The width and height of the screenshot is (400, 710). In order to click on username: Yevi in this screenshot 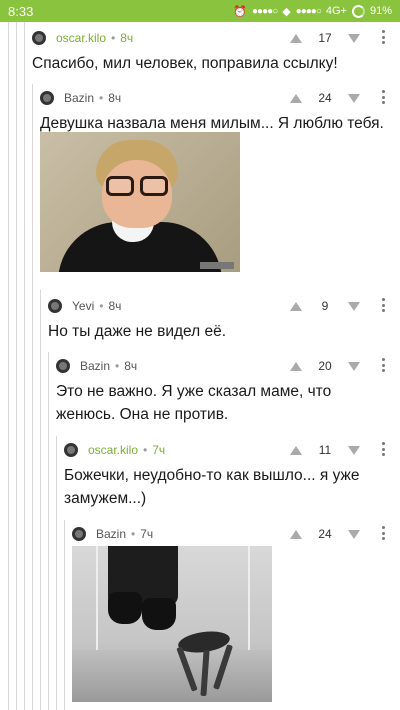, I will do `click(83, 306)`.